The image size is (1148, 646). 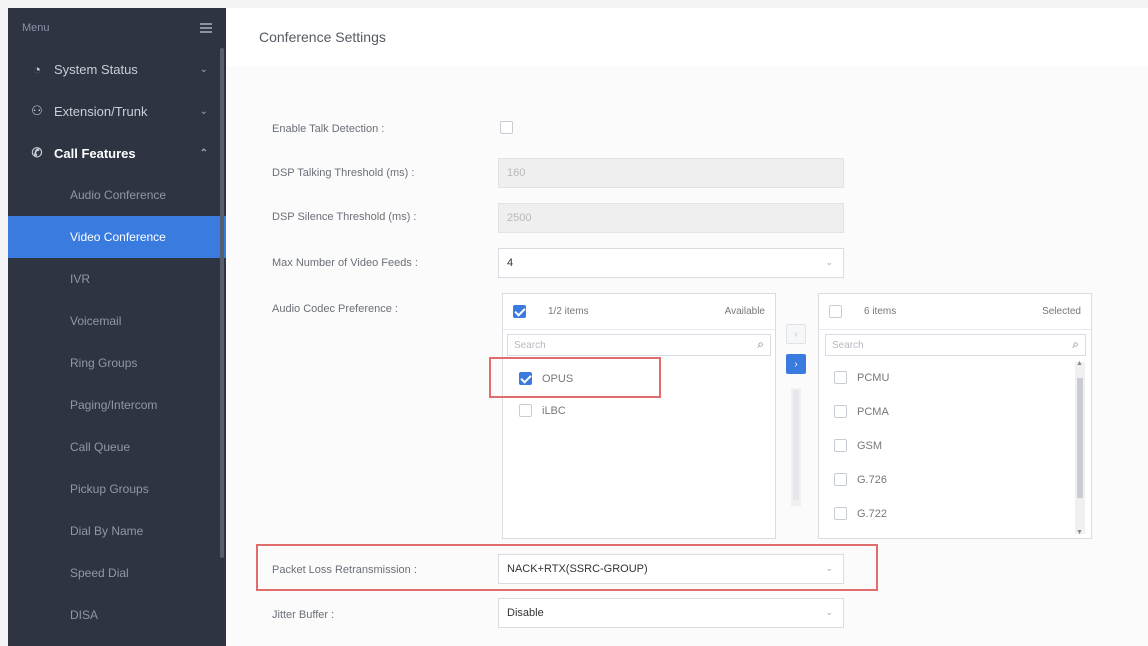 What do you see at coordinates (840, 445) in the screenshot?
I see `gsm-checkbox` at bounding box center [840, 445].